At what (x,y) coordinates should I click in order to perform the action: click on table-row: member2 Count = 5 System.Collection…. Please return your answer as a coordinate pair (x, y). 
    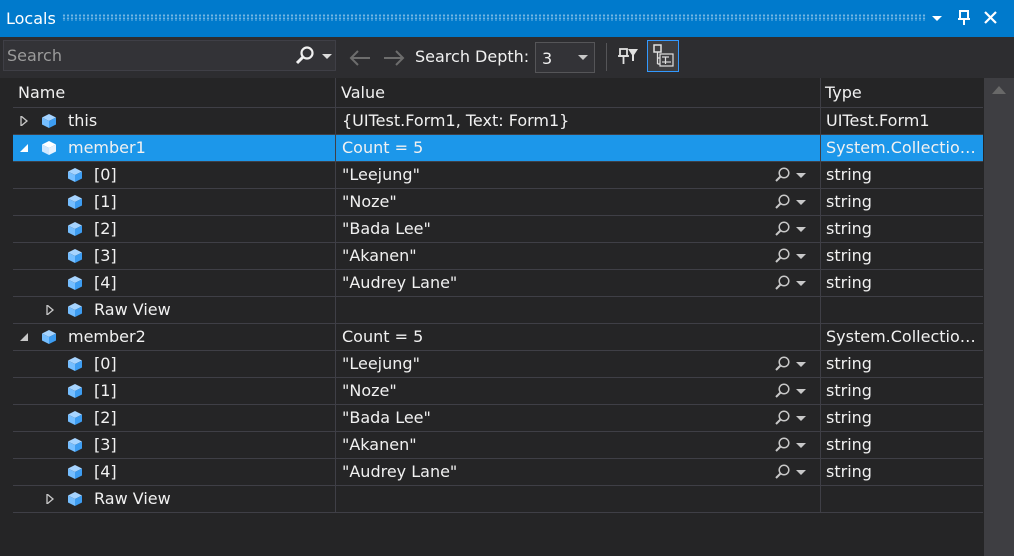
    Looking at the image, I should click on (498, 337).